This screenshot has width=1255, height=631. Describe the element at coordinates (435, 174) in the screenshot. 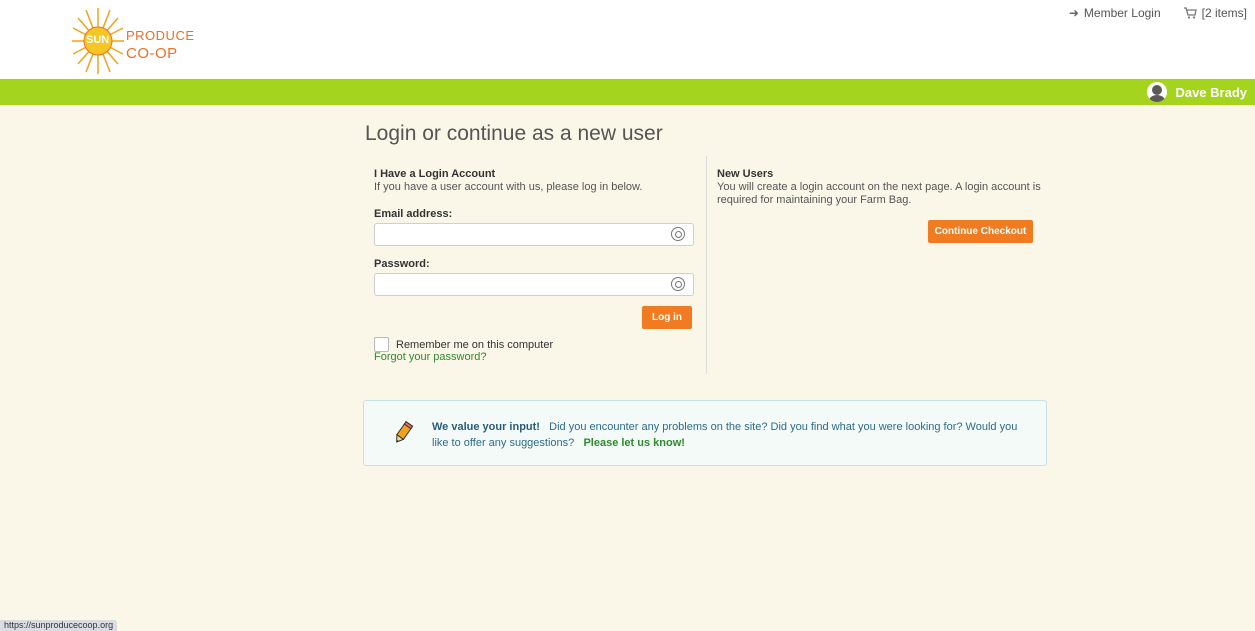

I see `login-heading: I Have a Login Account` at that location.